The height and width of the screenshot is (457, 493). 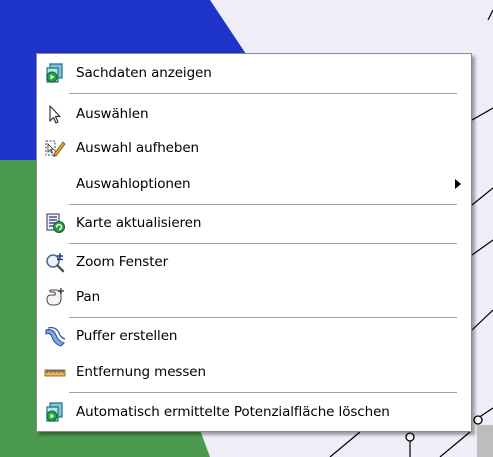 I want to click on menu-item-label: Auswahl aufheben, so click(x=138, y=148).